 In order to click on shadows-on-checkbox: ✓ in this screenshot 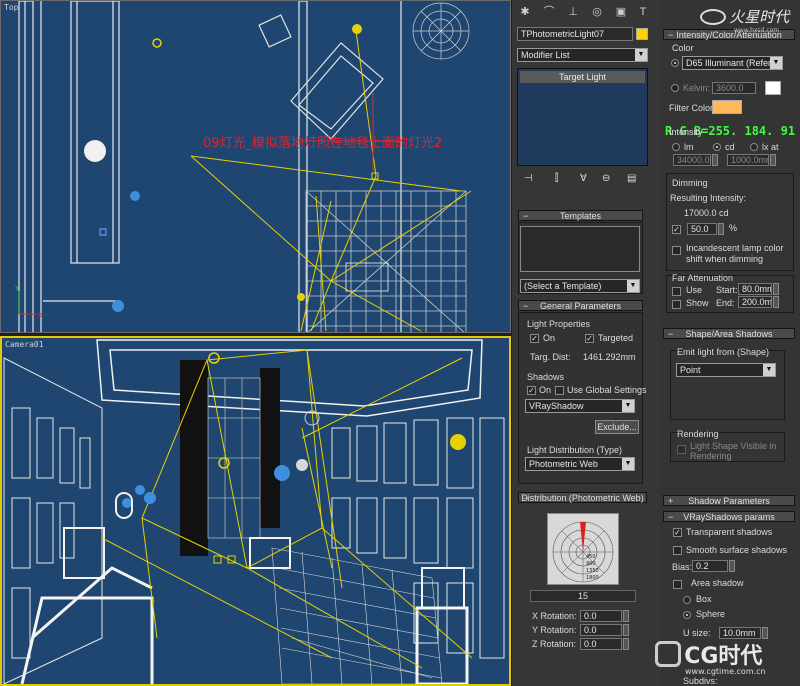, I will do `click(531, 390)`.